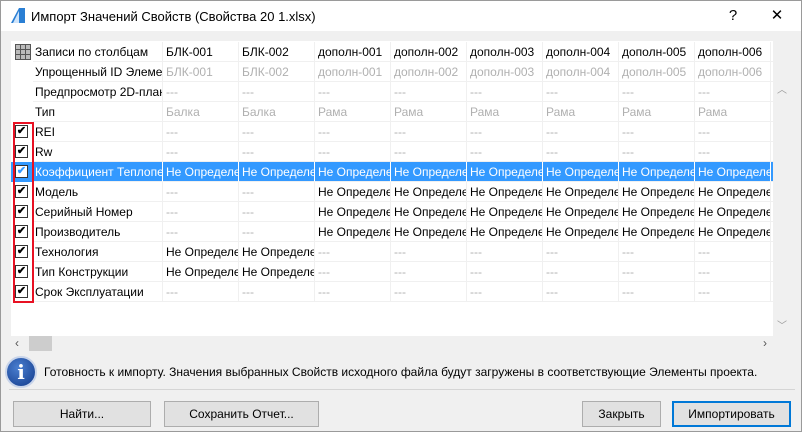 This screenshot has height=432, width=802. Describe the element at coordinates (98, 112) in the screenshot. I see `row-label: Тип` at that location.